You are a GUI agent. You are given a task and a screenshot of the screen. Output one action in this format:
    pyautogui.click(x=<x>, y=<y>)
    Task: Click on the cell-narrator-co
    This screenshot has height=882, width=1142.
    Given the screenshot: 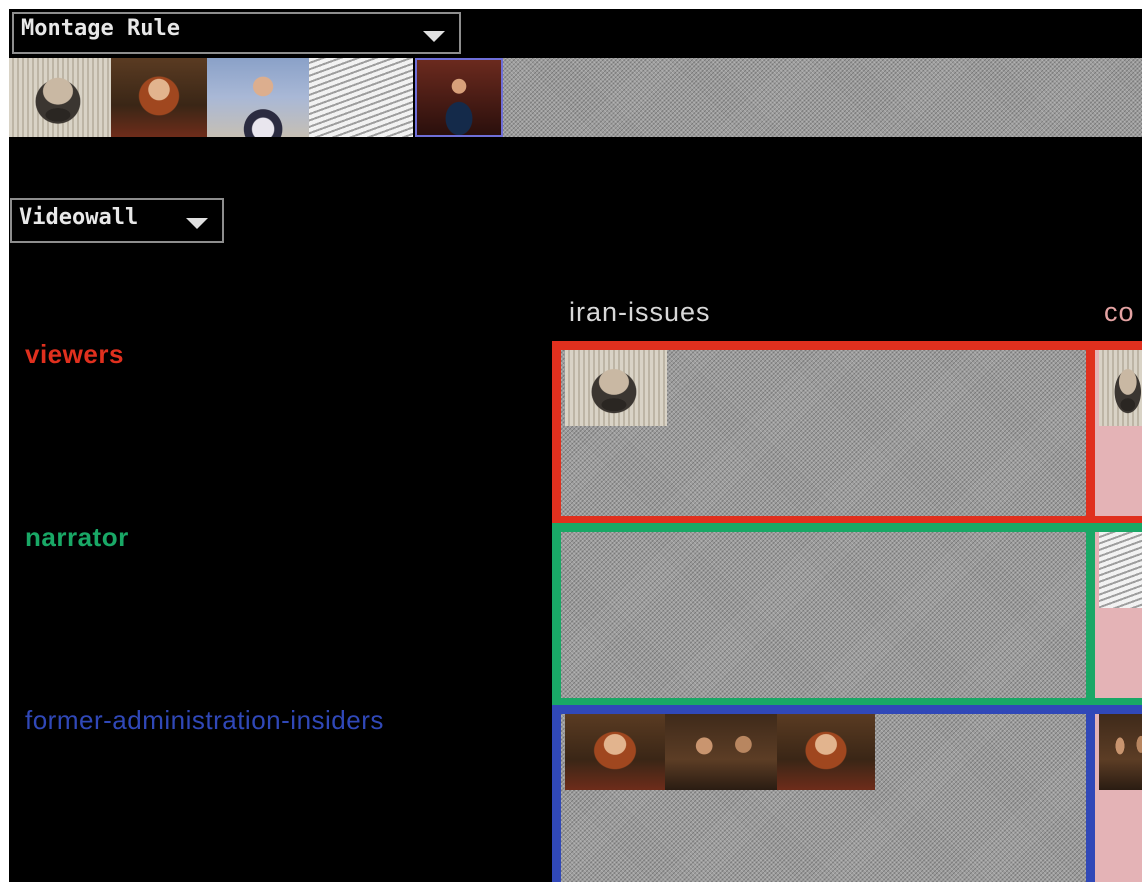 What is the action you would take?
    pyautogui.click(x=1114, y=615)
    